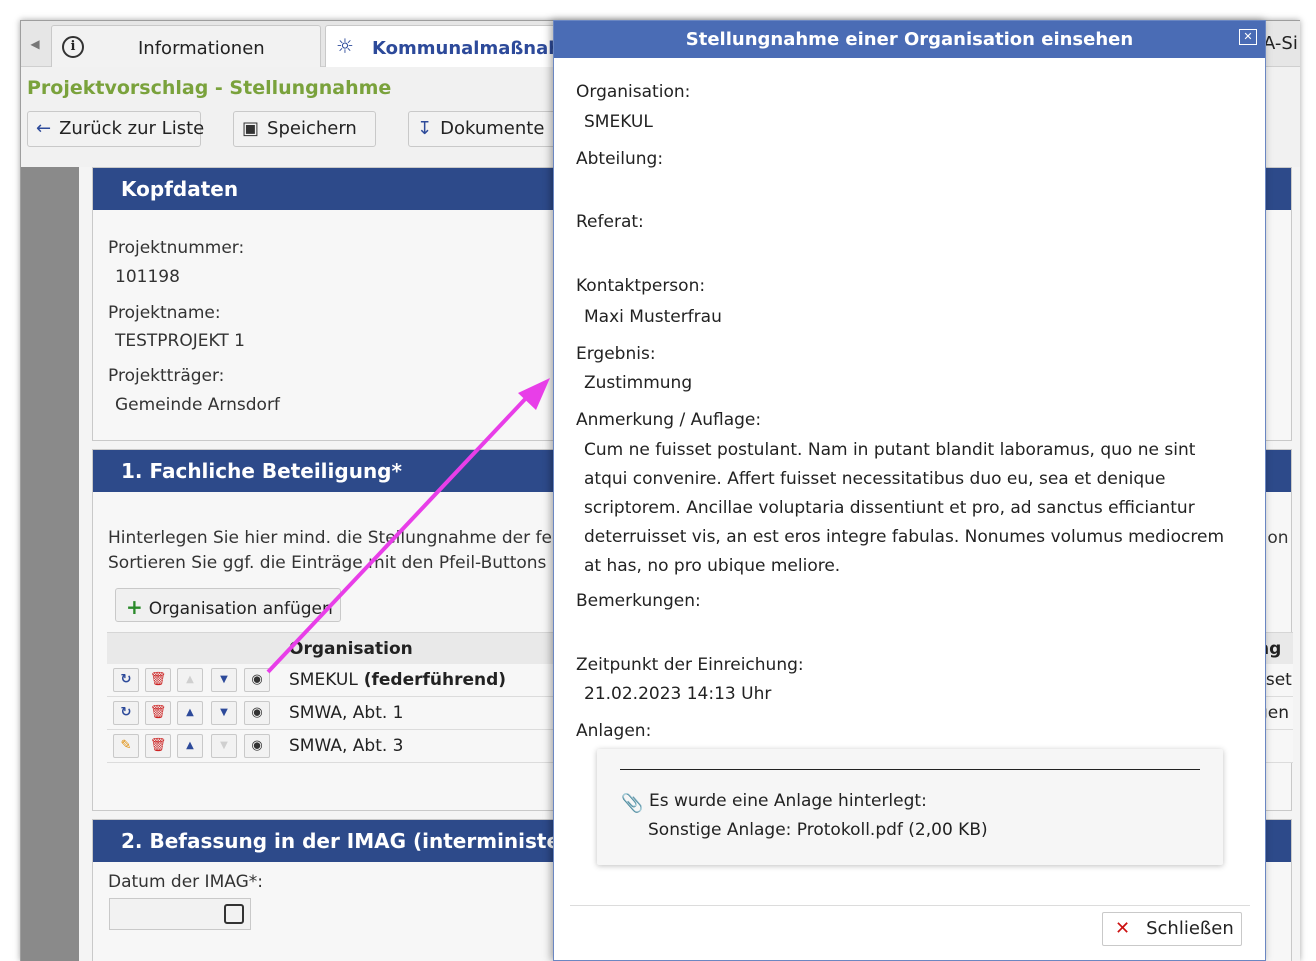  I want to click on floppy-disk-icon: ▣, so click(251, 128).